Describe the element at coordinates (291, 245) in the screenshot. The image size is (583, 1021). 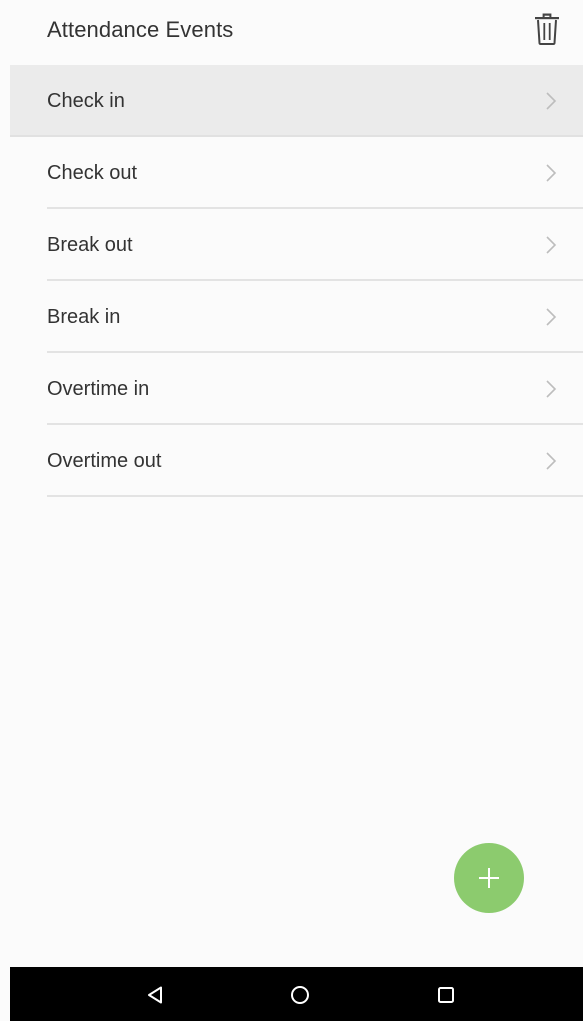
I see `list-item-break-out: Break out` at that location.